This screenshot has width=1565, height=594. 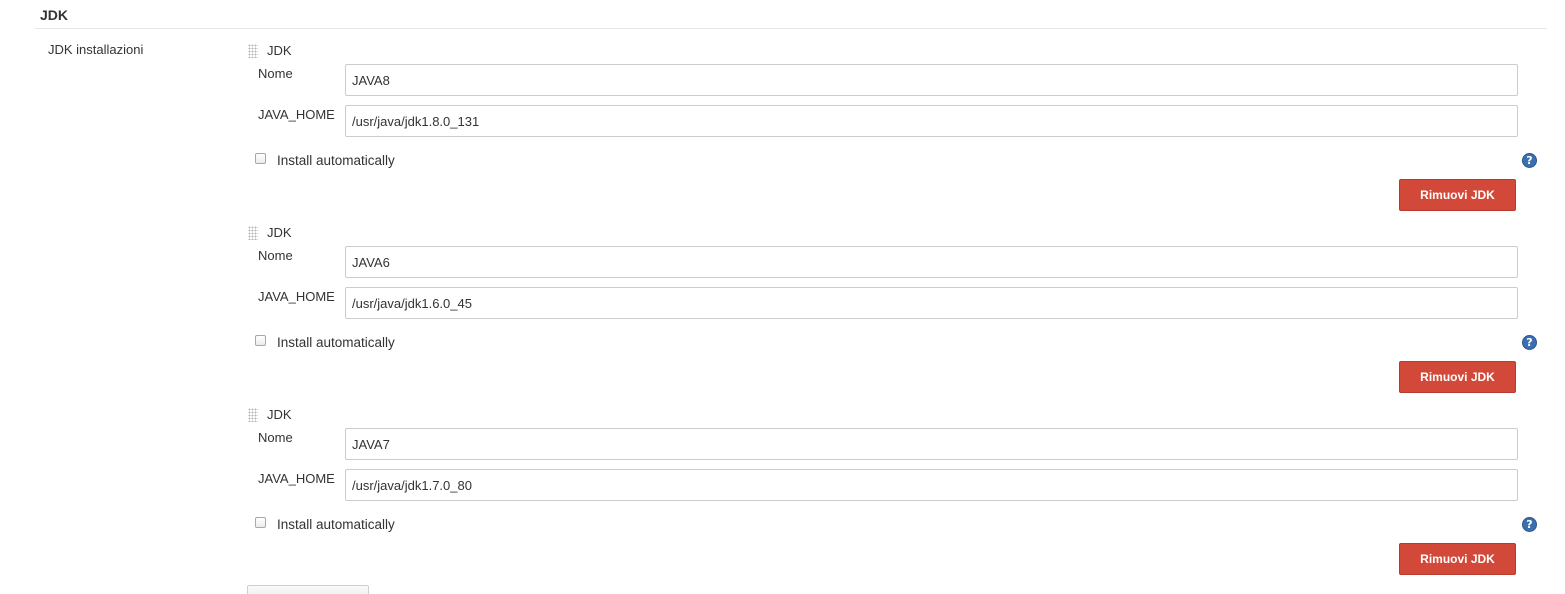 I want to click on add-jdk-button, so click(x=308, y=589).